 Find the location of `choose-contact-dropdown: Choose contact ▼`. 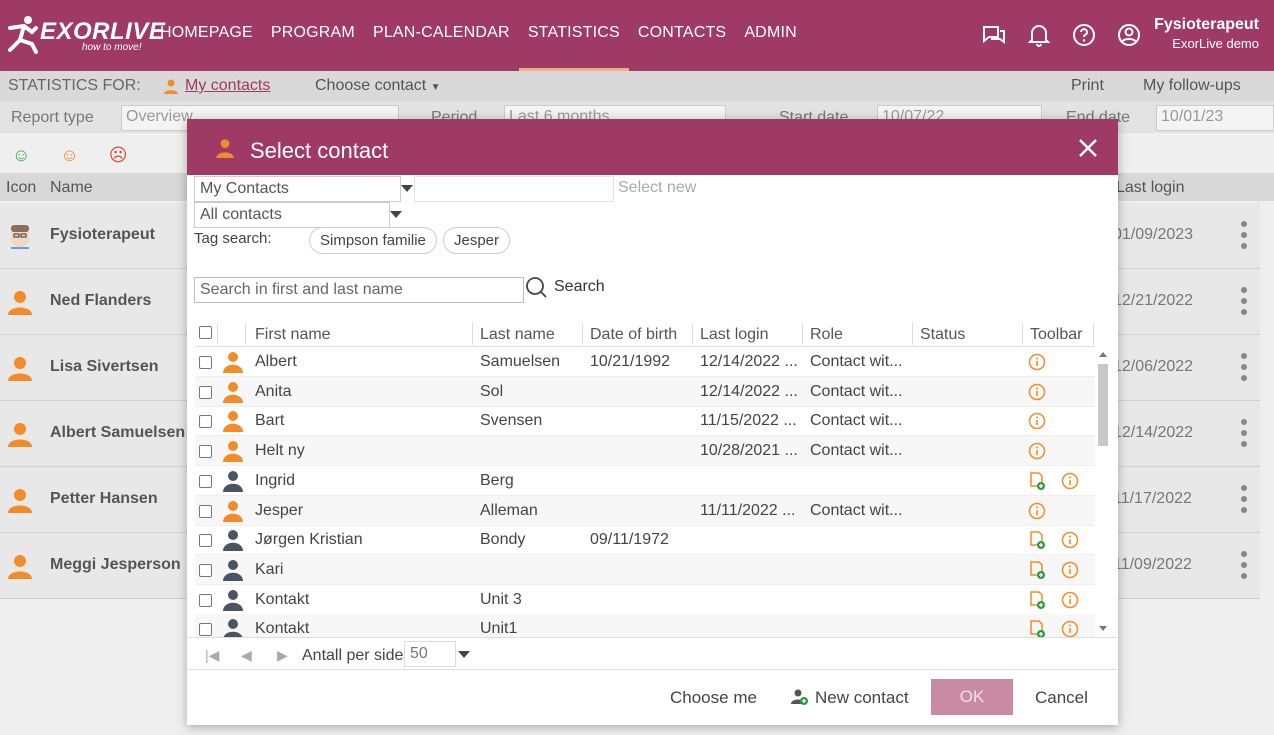

choose-contact-dropdown: Choose contact ▼ is located at coordinates (378, 86).